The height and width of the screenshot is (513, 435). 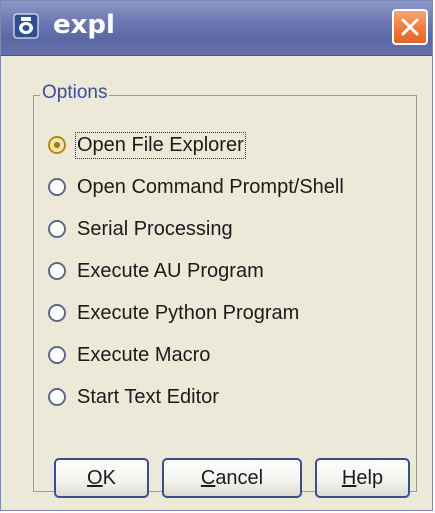 I want to click on option-open-file-explorer: Open File Explorer, so click(x=147, y=145).